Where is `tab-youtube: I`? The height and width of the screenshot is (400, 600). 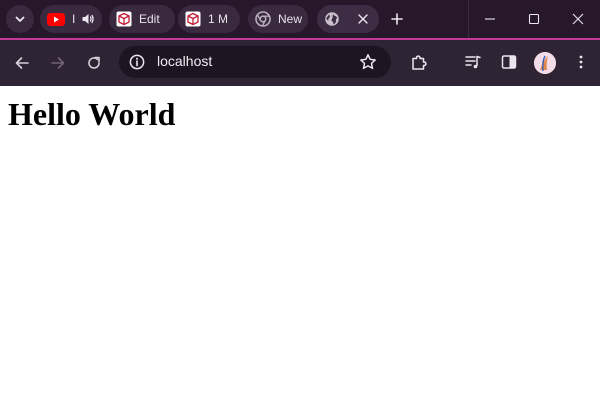 tab-youtube: I is located at coordinates (71, 19).